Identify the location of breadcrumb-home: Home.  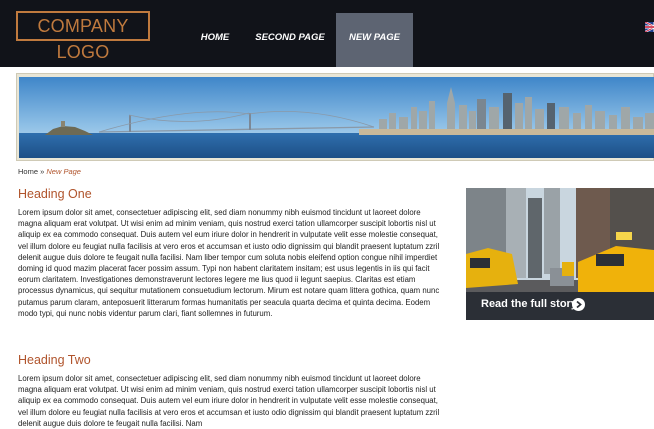
(28, 171).